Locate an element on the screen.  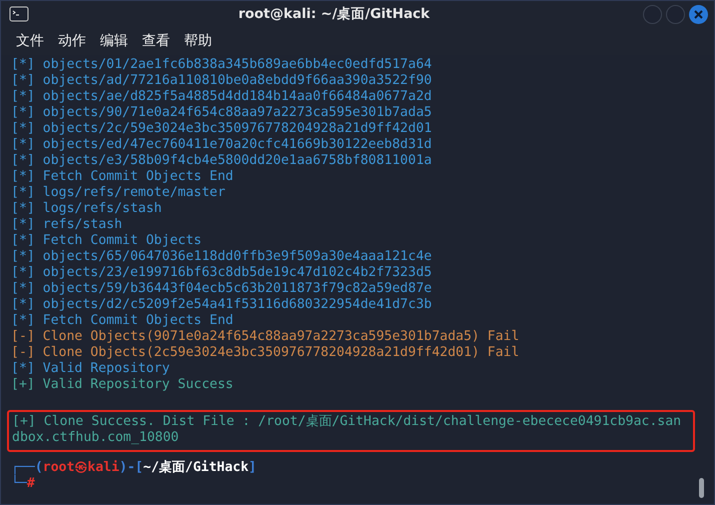
output-line: [*] objects/2c/59e3024e3bc350976778204928a21d9ff42d01 is located at coordinates (222, 129).